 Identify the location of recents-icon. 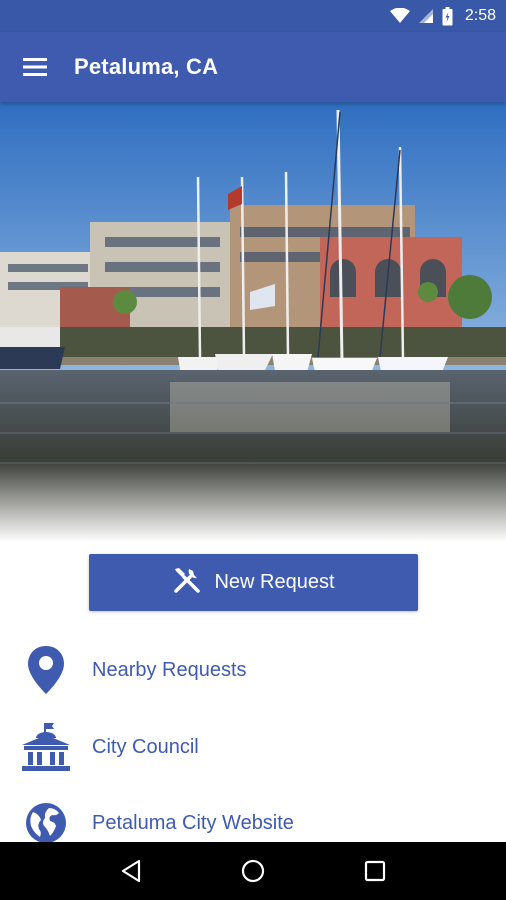
(375, 871).